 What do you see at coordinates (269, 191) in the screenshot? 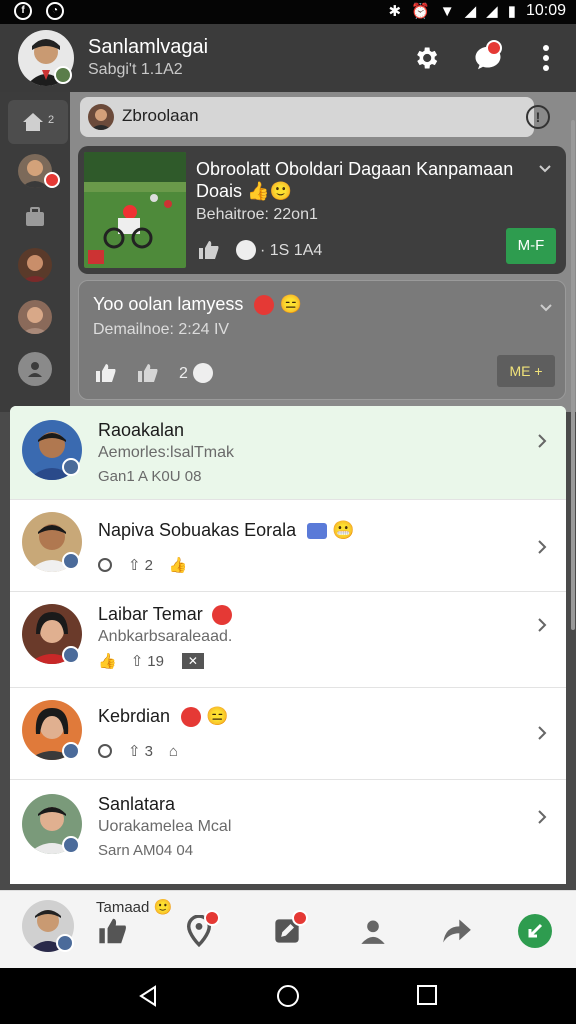
I see `post-emoji: 👍🙂` at bounding box center [269, 191].